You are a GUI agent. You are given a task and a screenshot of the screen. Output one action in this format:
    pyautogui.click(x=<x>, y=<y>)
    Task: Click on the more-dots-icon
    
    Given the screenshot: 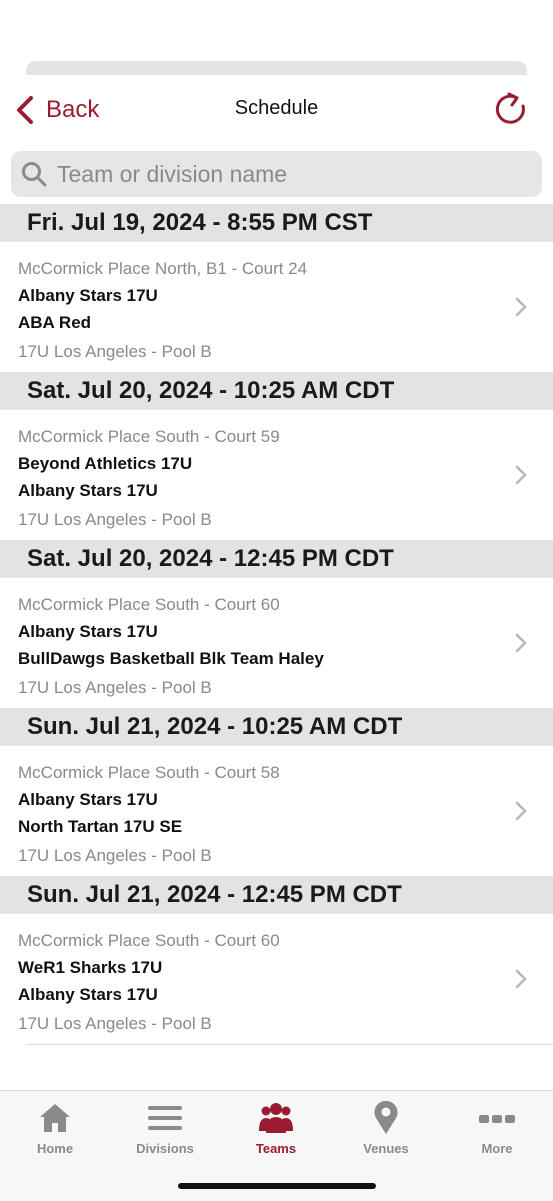 What is the action you would take?
    pyautogui.click(x=497, y=1119)
    